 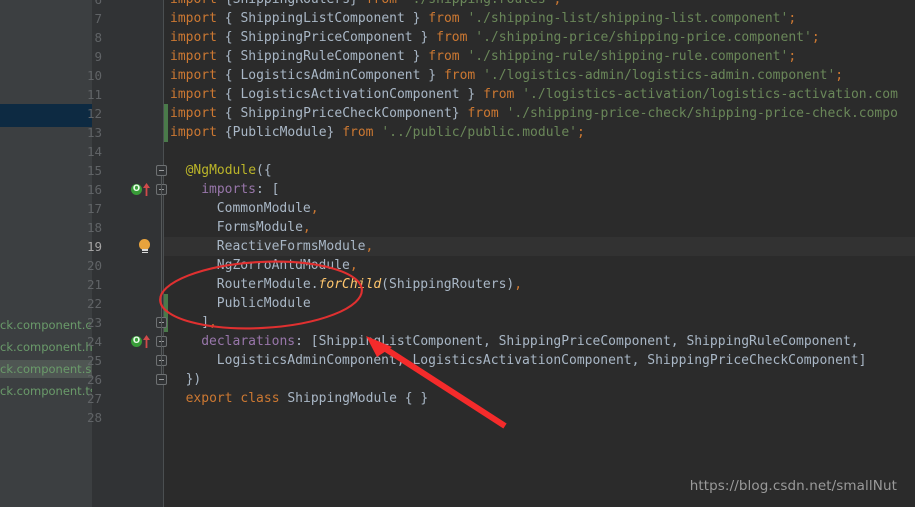 I want to click on bulb-base-line, so click(x=144, y=250).